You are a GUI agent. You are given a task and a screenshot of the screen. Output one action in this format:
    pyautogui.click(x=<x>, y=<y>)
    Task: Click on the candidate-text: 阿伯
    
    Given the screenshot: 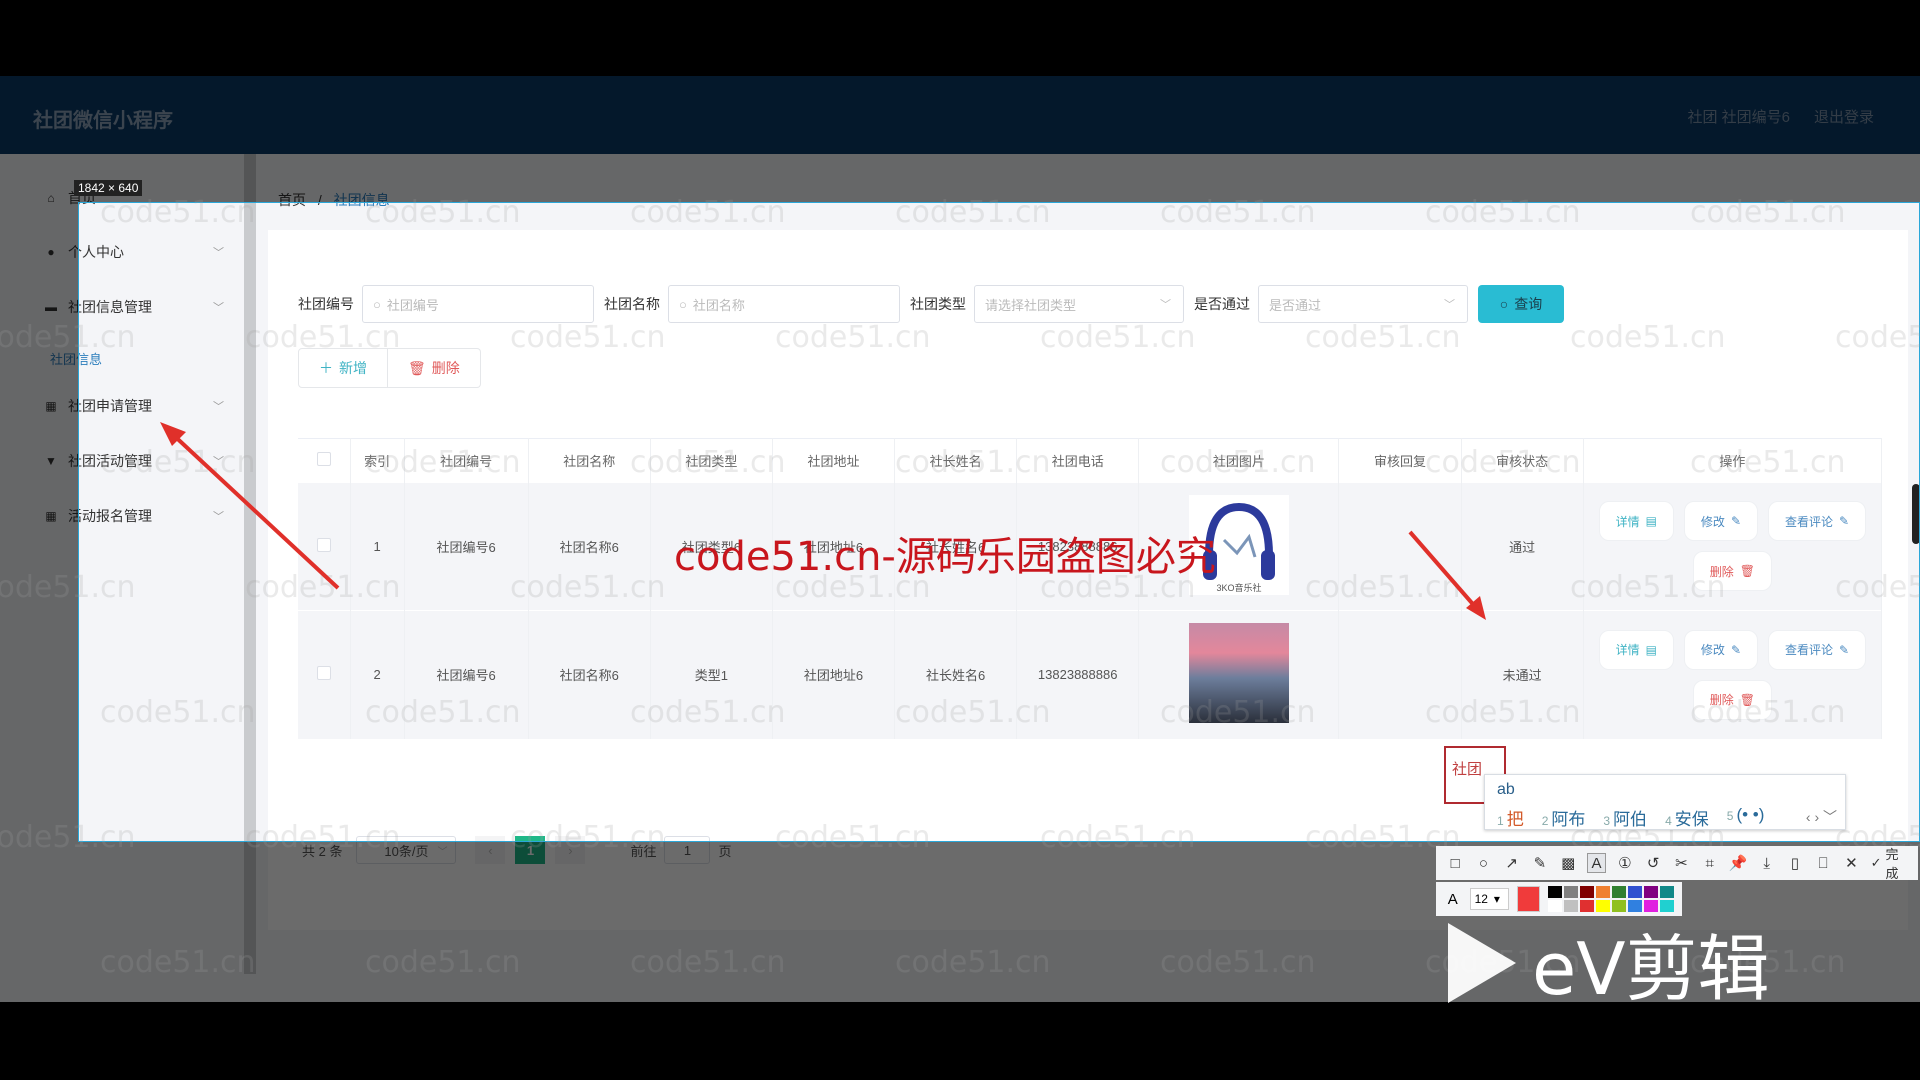 What is the action you would take?
    pyautogui.click(x=1630, y=819)
    